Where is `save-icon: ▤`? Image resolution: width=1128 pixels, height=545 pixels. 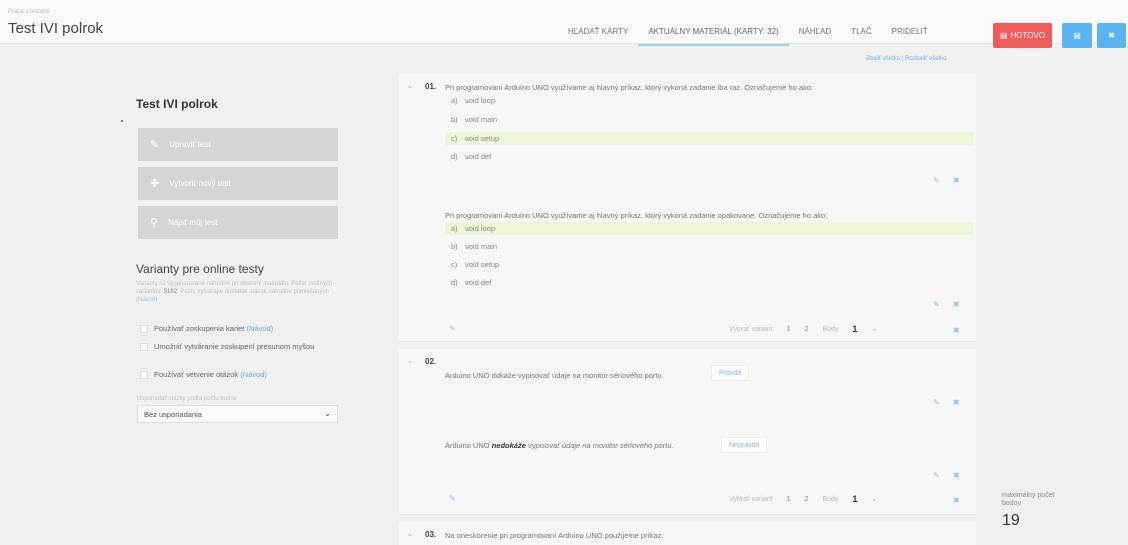
save-icon: ▤ is located at coordinates (1003, 35).